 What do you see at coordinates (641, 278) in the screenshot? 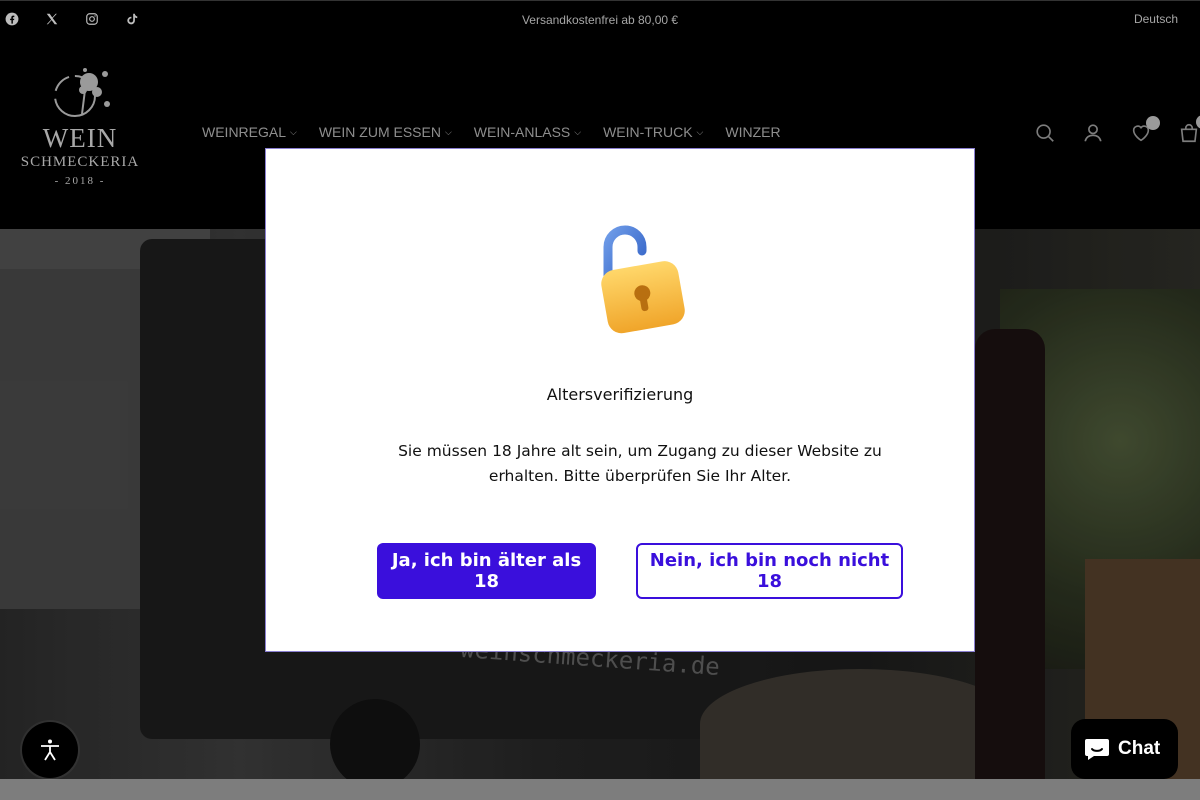
I see `unlocked-padlock-icon` at bounding box center [641, 278].